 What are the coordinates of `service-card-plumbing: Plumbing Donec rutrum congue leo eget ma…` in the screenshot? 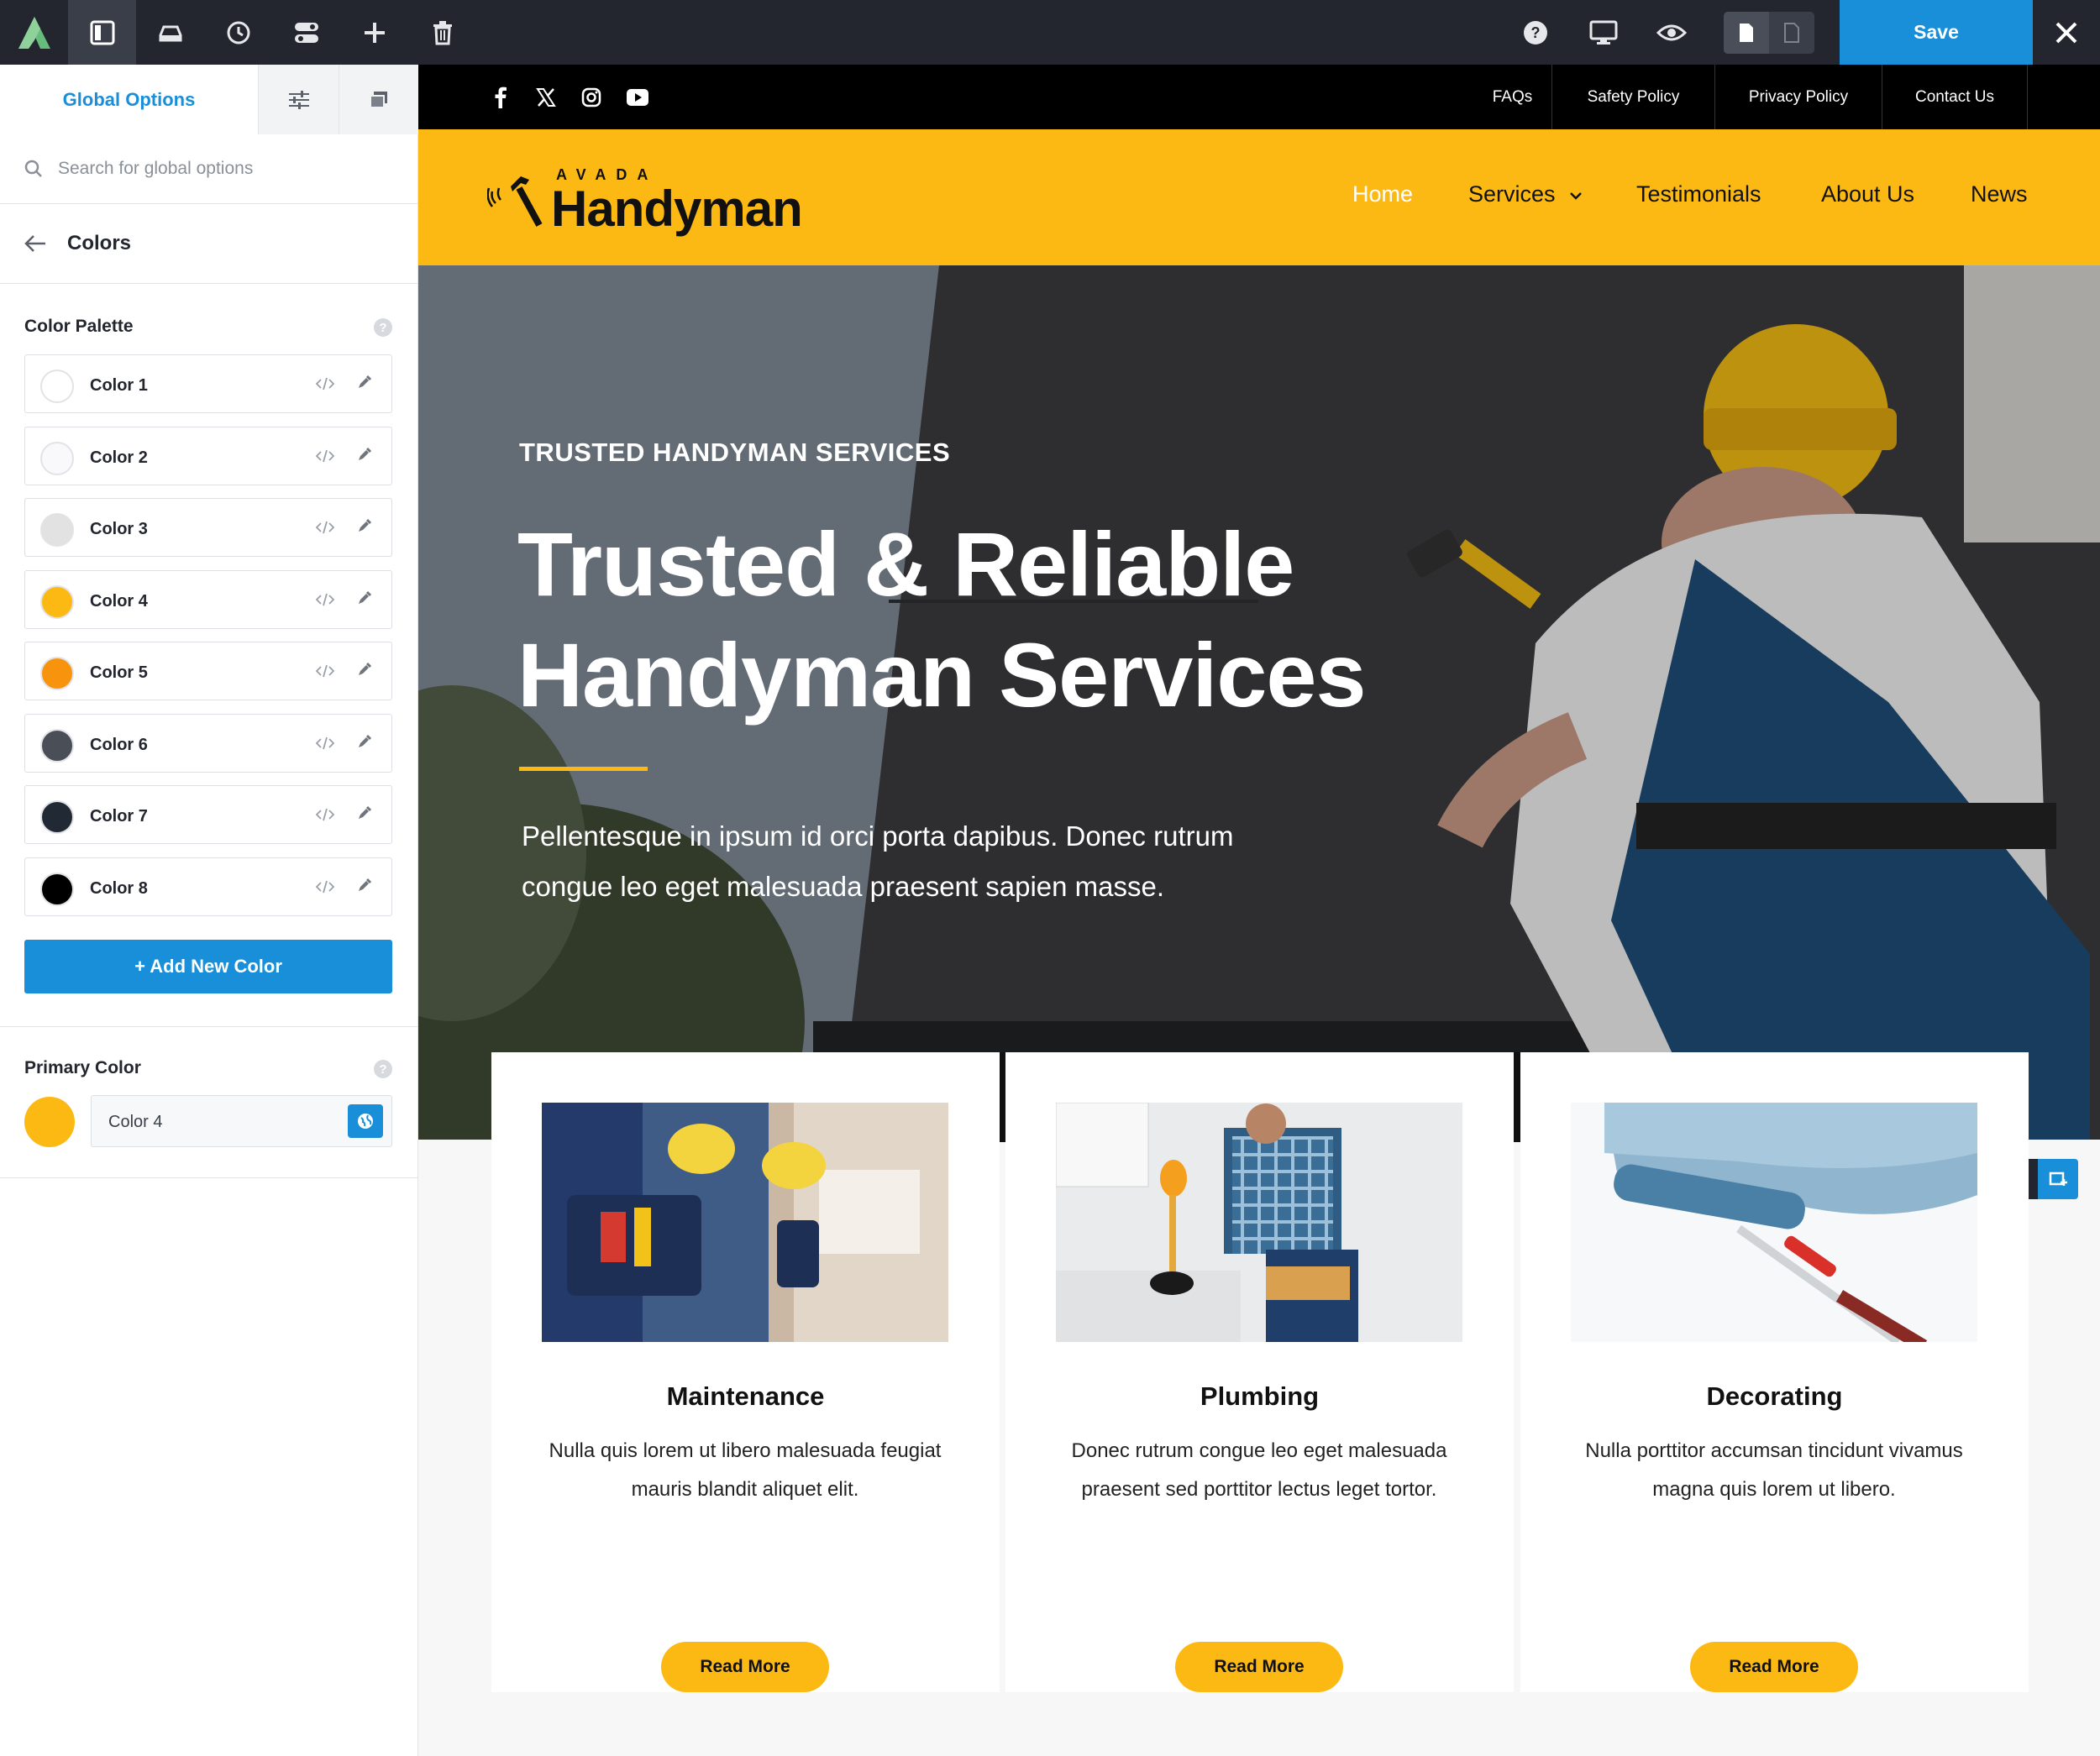 It's located at (1259, 1372).